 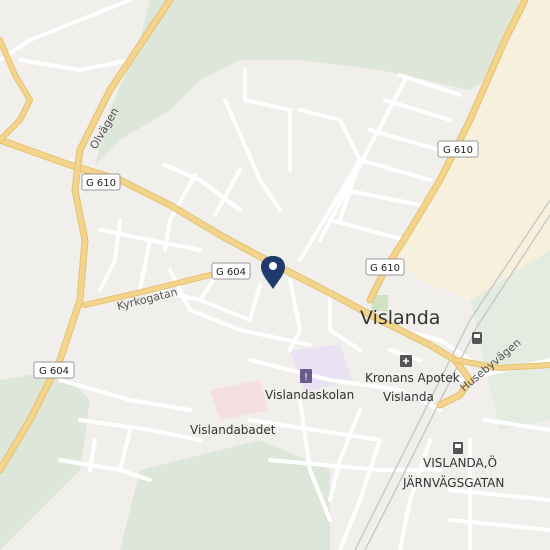 I want to click on route-shield-g610-west: G 610, so click(x=101, y=182).